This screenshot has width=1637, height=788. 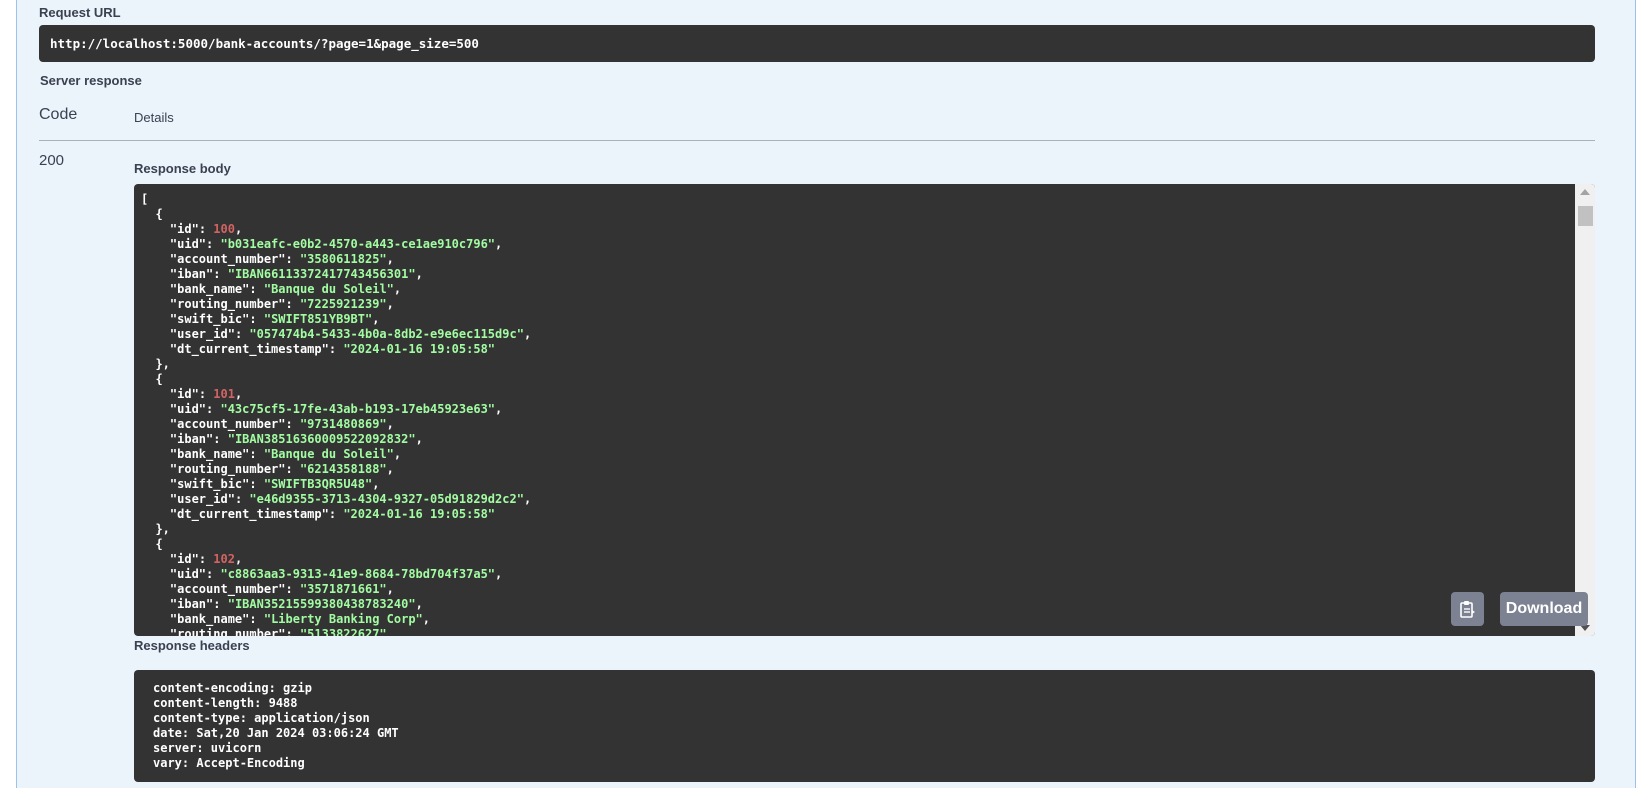 I want to click on clipboard-icon, so click(x=1467, y=609).